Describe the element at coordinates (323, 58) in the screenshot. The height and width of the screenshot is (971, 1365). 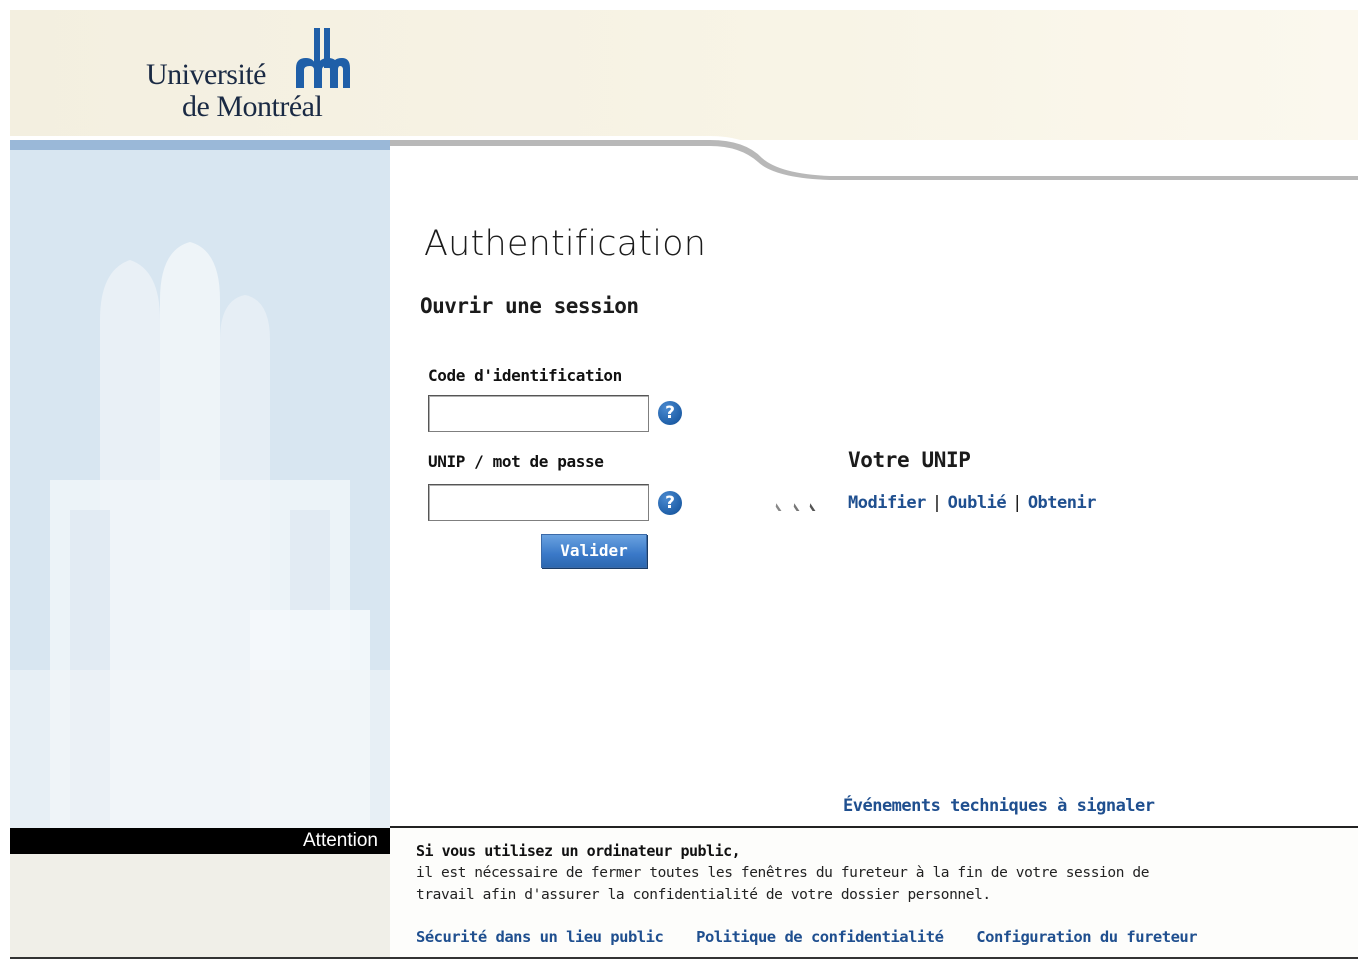
I see `udem-logo-mark-icon` at that location.